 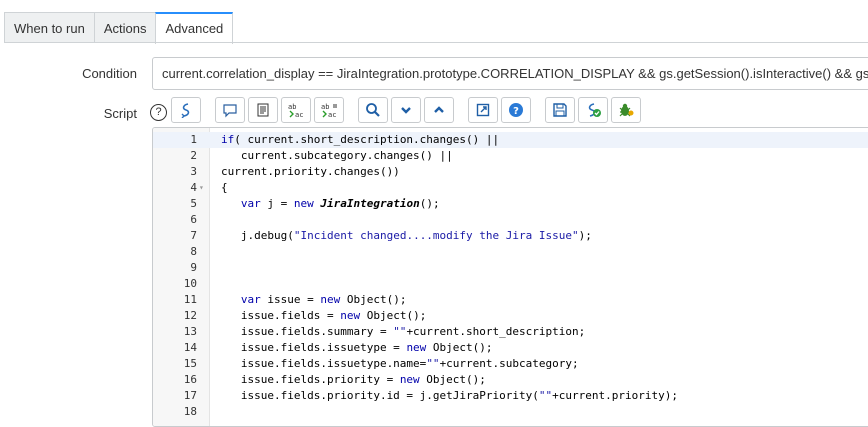 I want to click on script-toolbar: ab ac ab ac ?, so click(x=407, y=110).